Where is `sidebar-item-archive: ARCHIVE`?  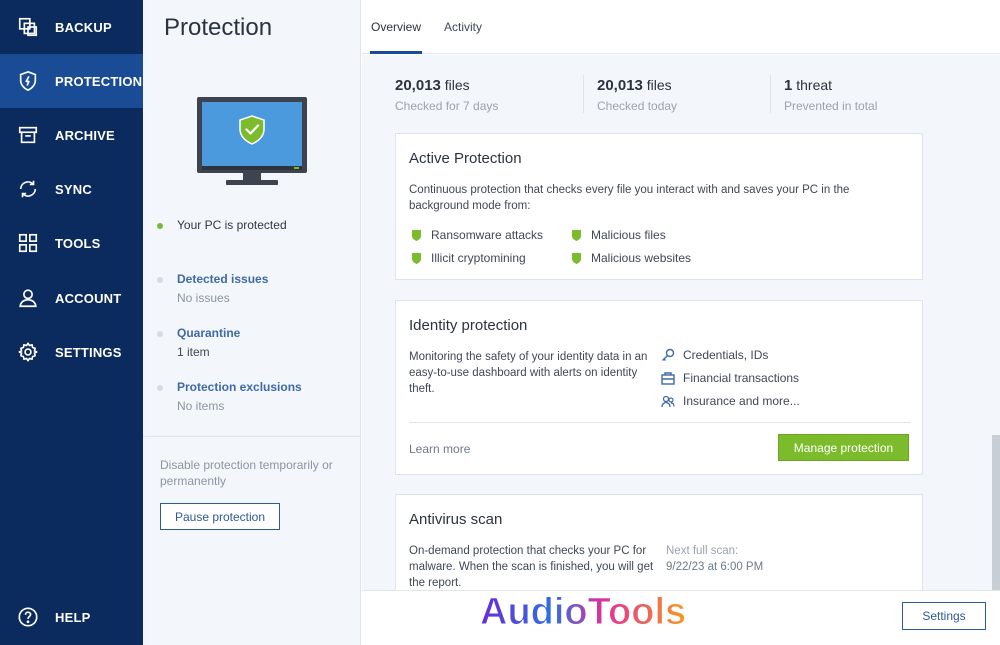 sidebar-item-archive: ARCHIVE is located at coordinates (71, 135).